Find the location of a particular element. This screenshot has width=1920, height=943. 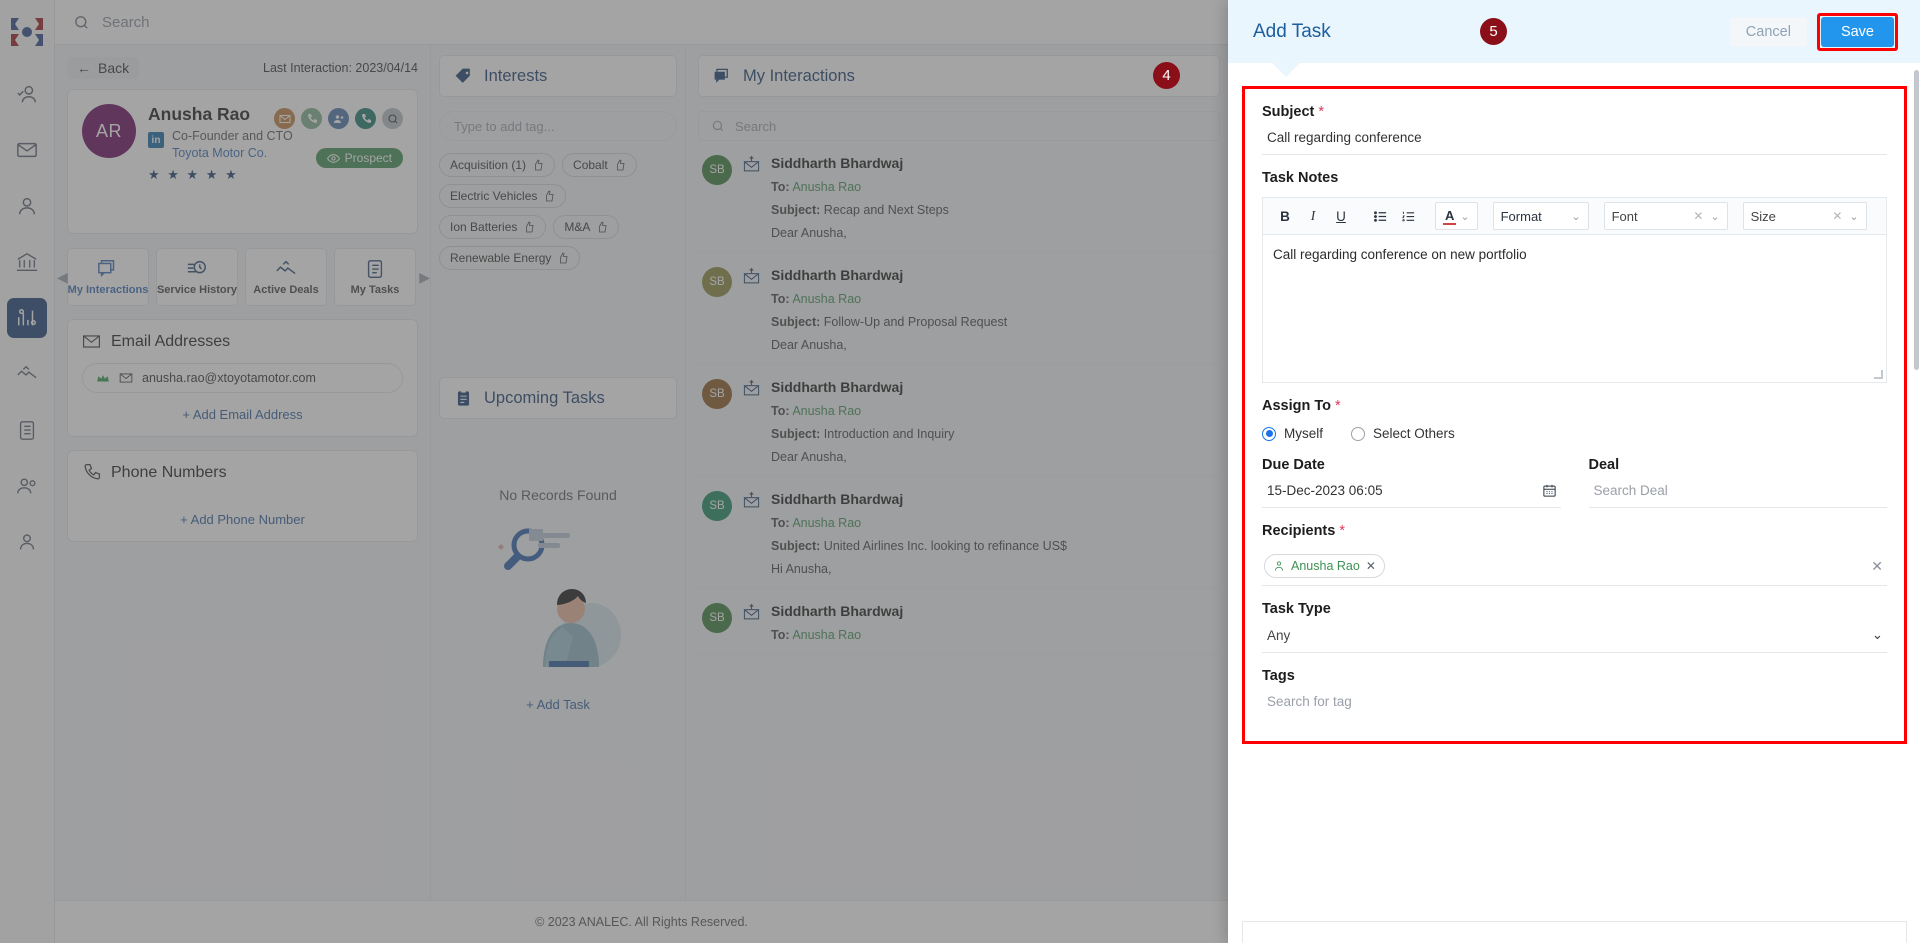

recipients-input: Anusha Rao ✕ ✕ is located at coordinates (1574, 566).